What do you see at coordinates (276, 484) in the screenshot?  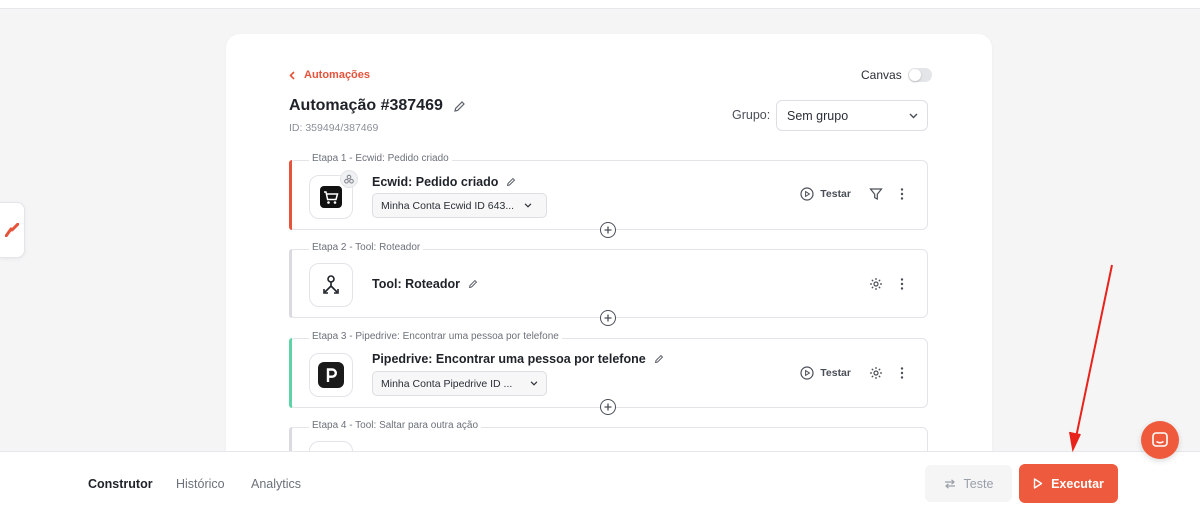 I see `tab-analytics: Analytics` at bounding box center [276, 484].